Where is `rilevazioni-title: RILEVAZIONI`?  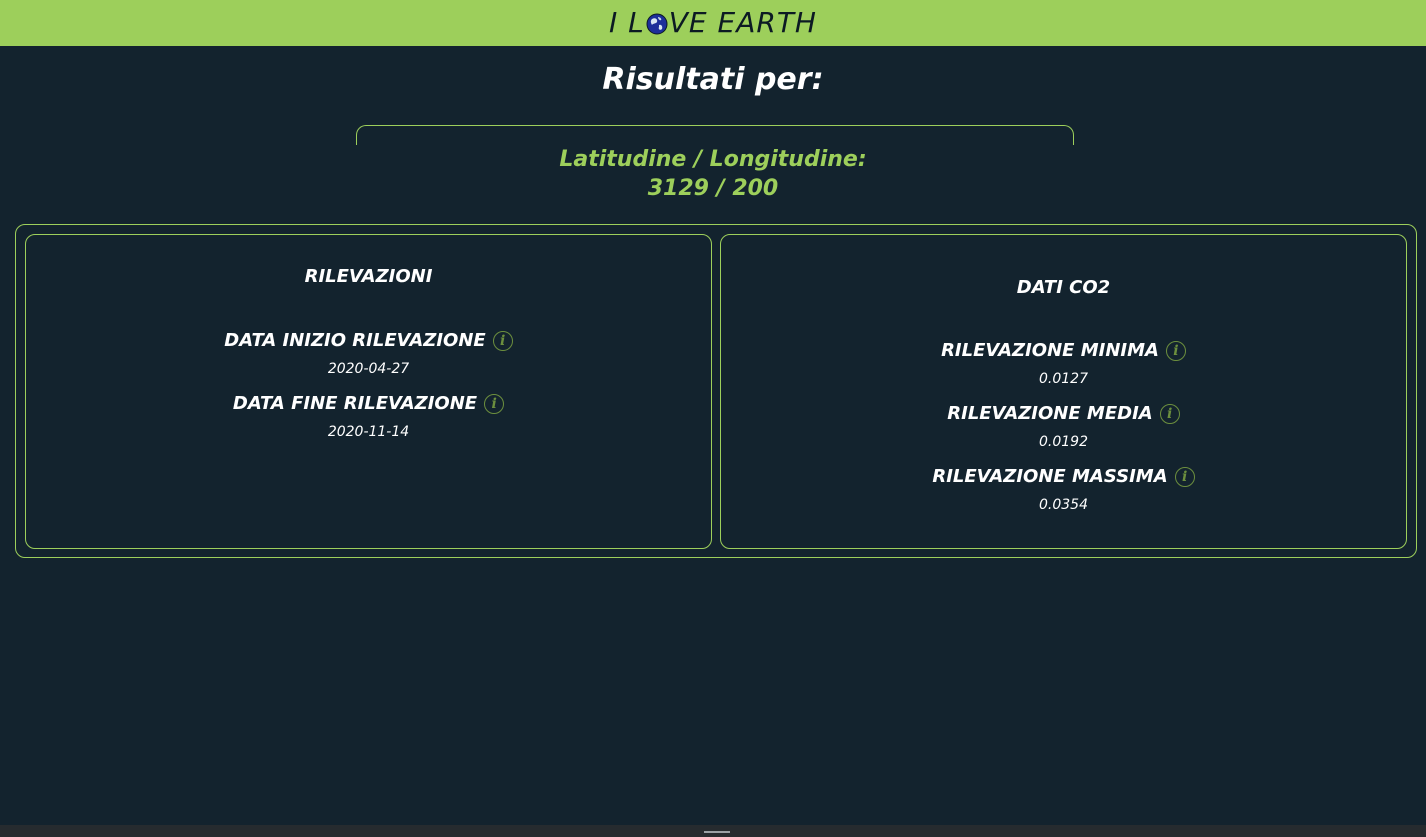
rilevazioni-title: RILEVAZIONI is located at coordinates (368, 276).